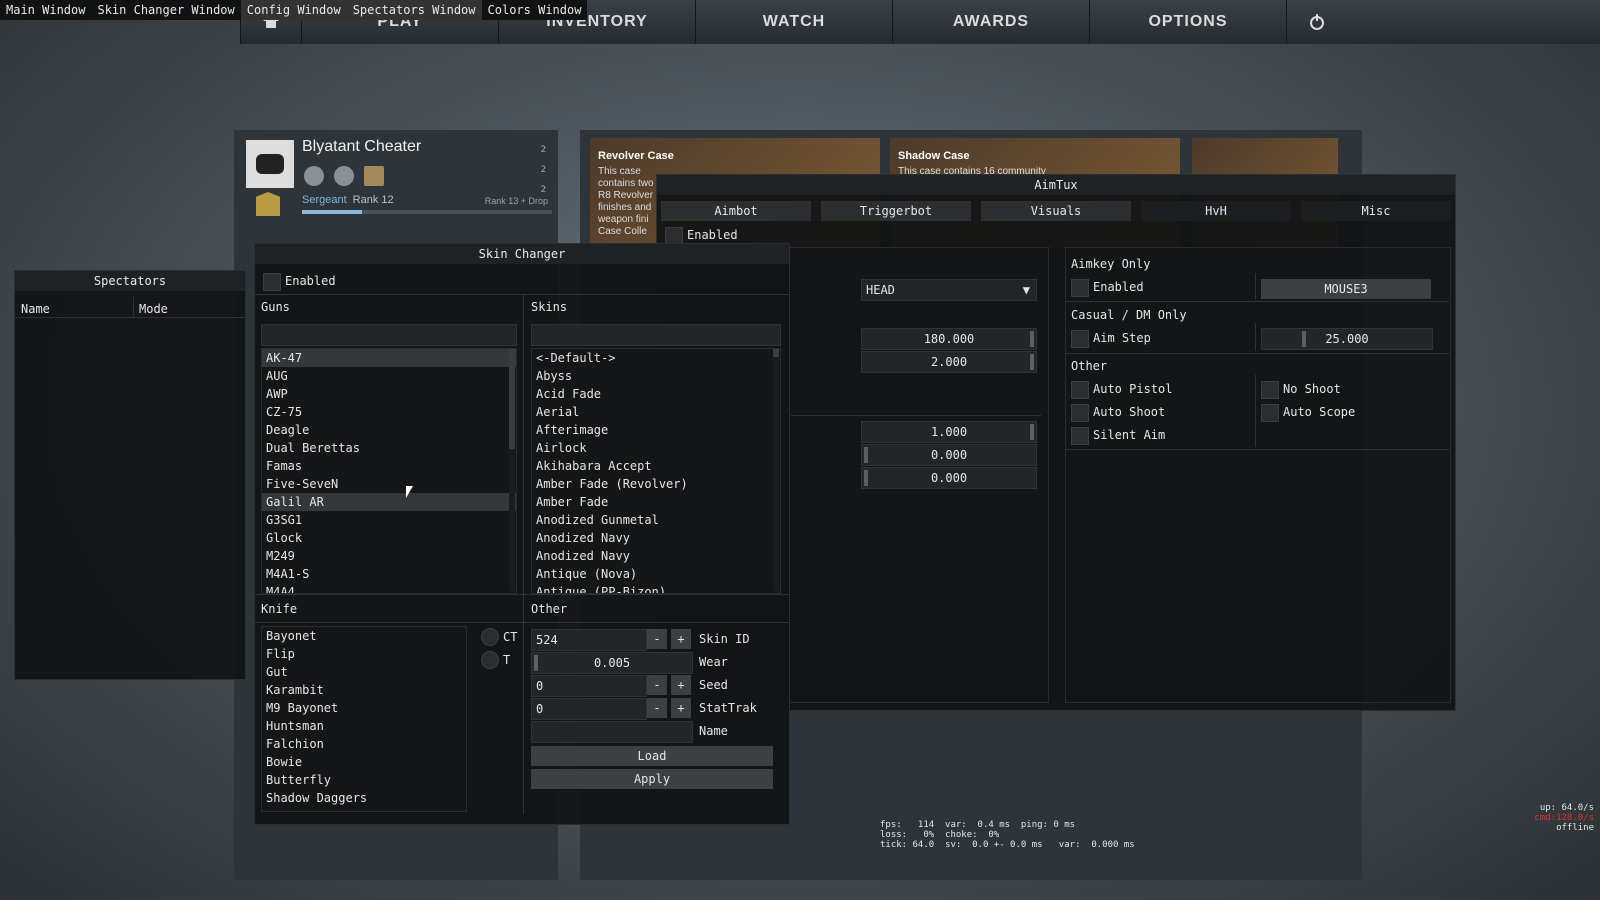 The image size is (1600, 900). I want to click on tab-hvh: HvH, so click(1216, 211).